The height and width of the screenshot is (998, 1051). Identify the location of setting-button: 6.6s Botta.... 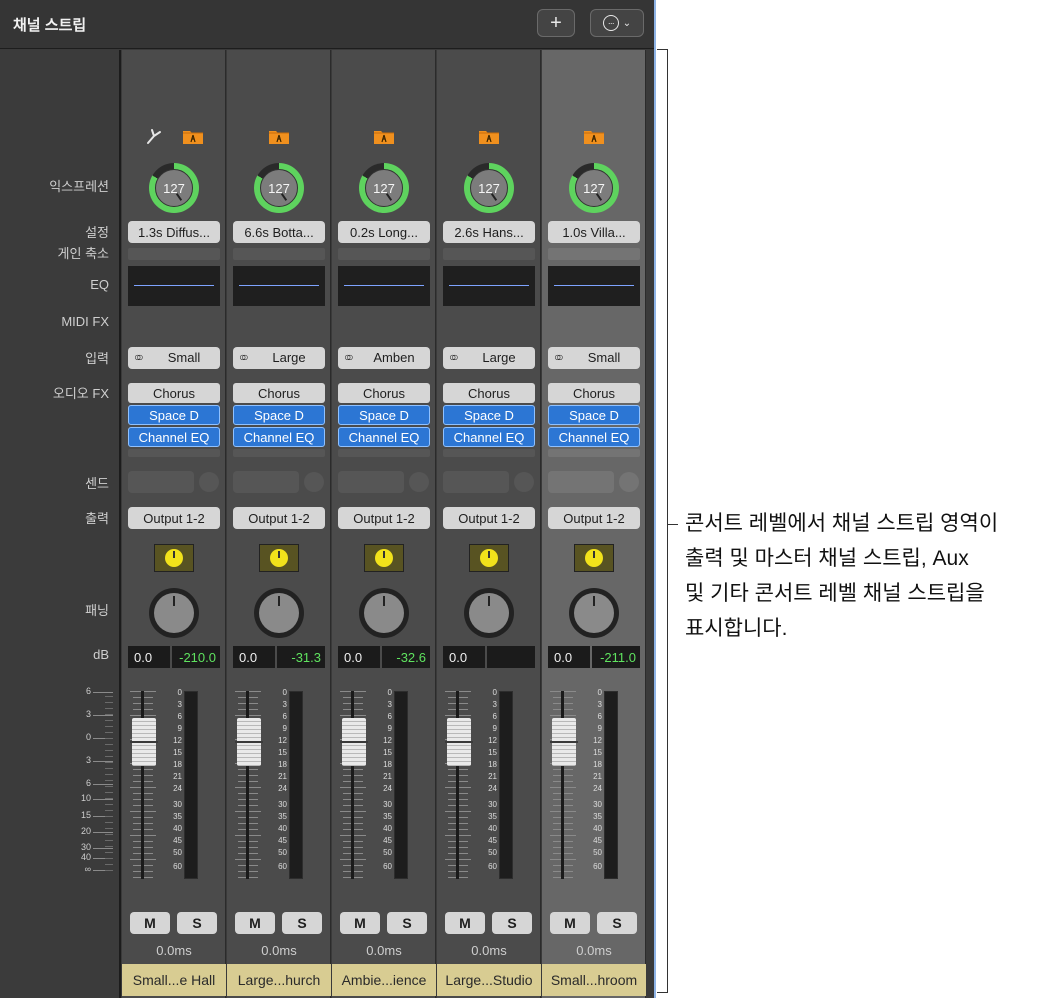
(279, 232).